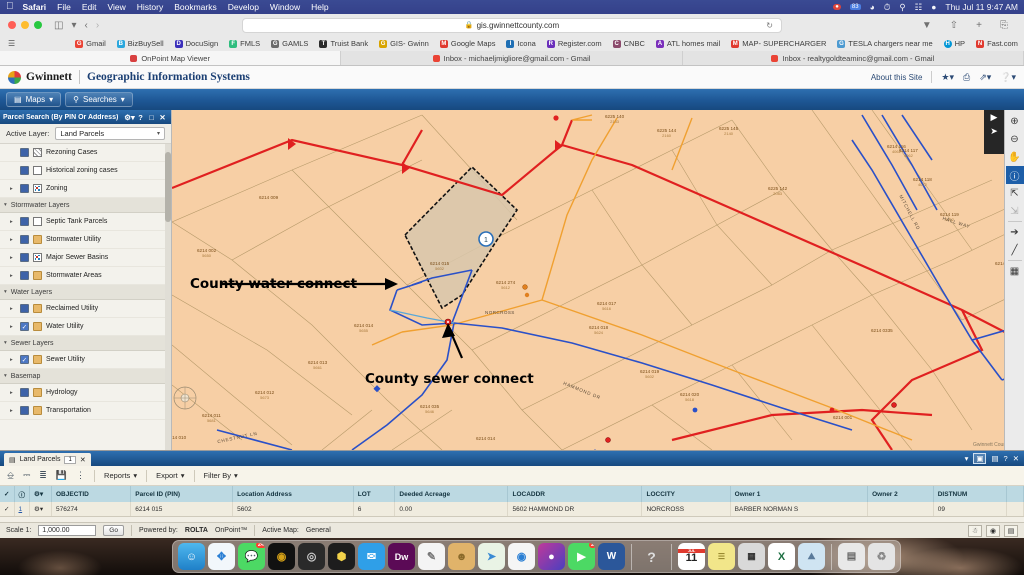 The height and width of the screenshot is (575, 1024). What do you see at coordinates (25, 25) in the screenshot?
I see `minimize-window-icon` at bounding box center [25, 25].